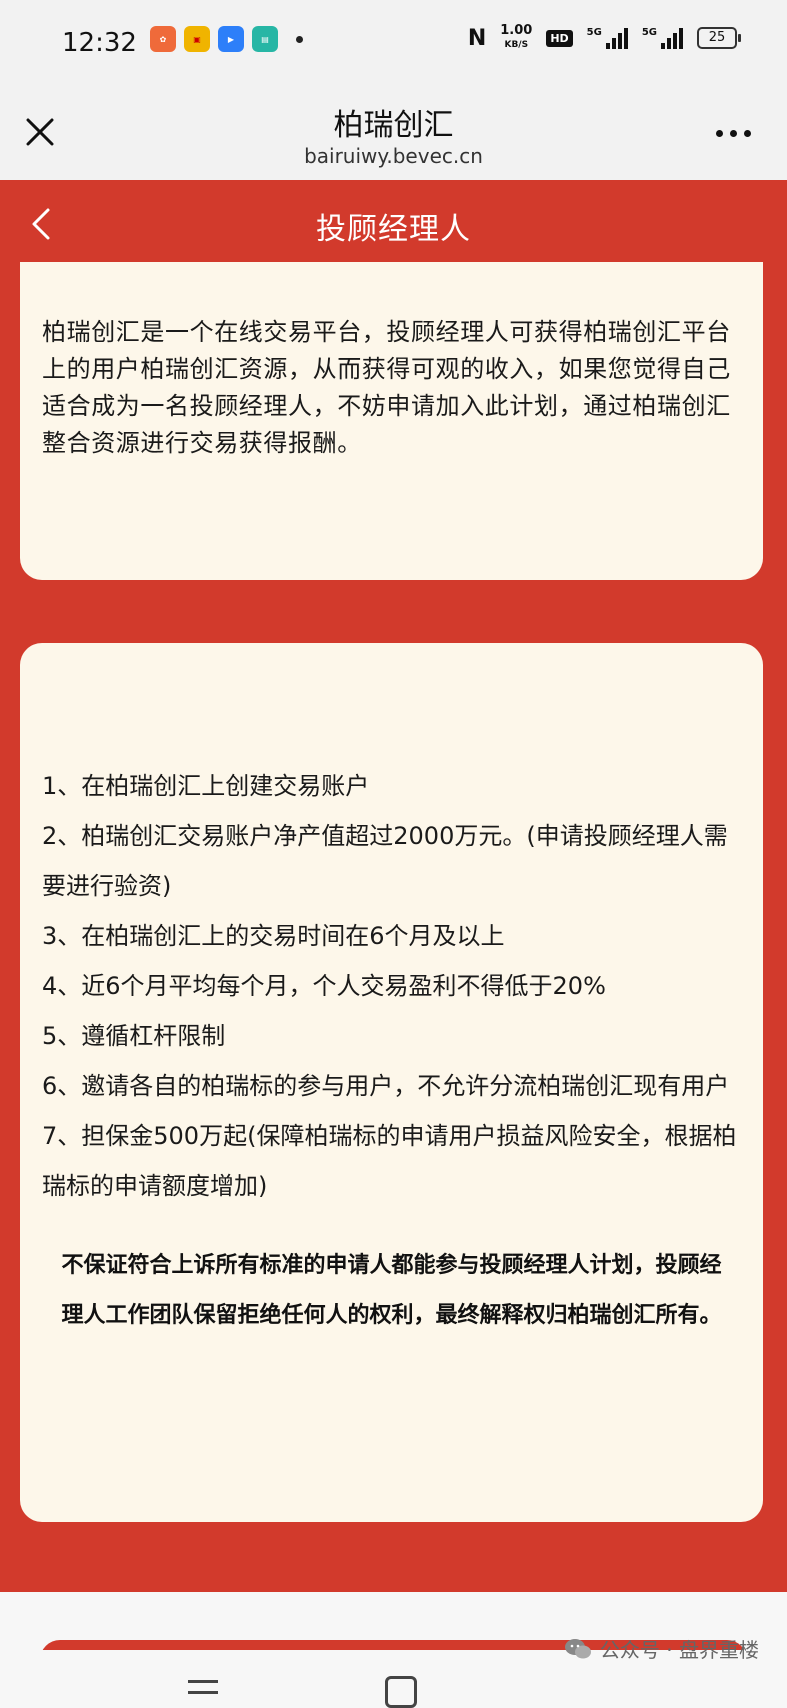 The height and width of the screenshot is (1708, 787). Describe the element at coordinates (719, 38) in the screenshot. I see `battery-icon: 25` at that location.